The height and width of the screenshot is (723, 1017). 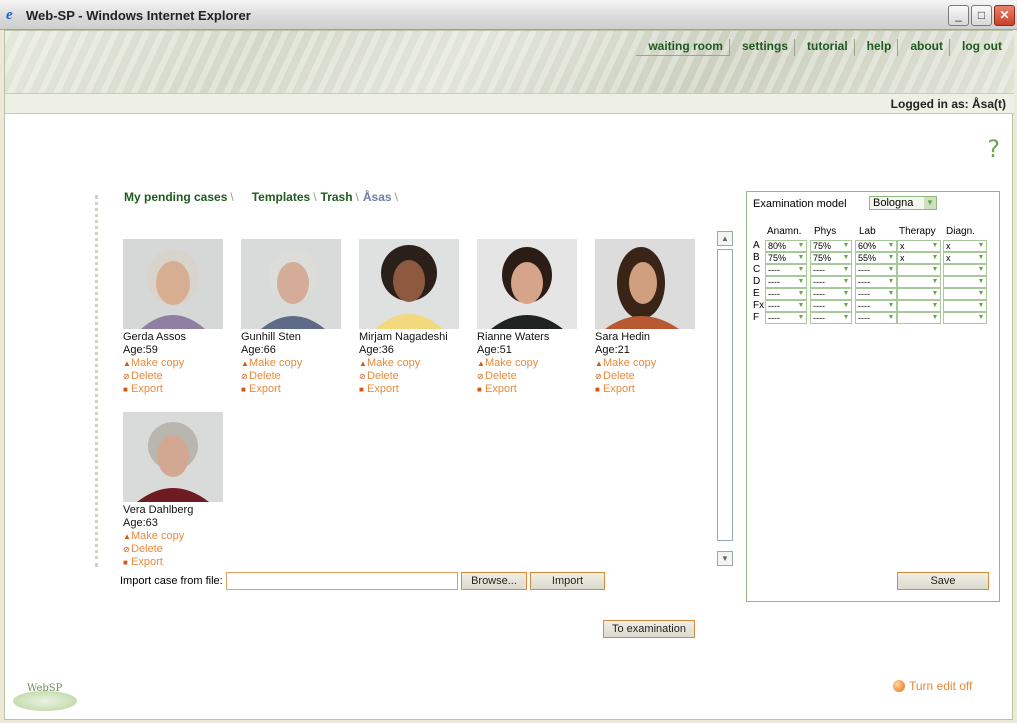 I want to click on nav-log-out: log out, so click(x=979, y=47).